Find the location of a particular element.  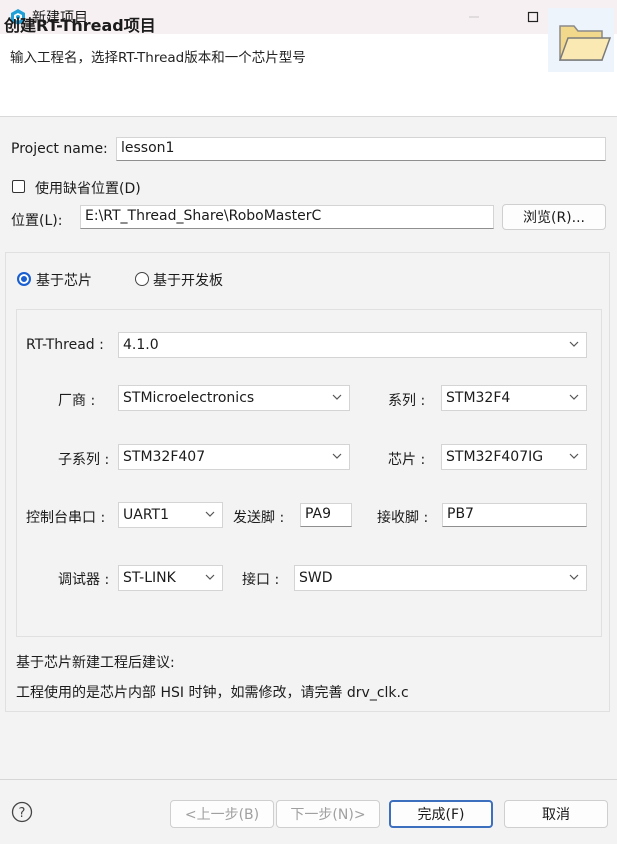

debugger-select: ST-LINK is located at coordinates (170, 578).